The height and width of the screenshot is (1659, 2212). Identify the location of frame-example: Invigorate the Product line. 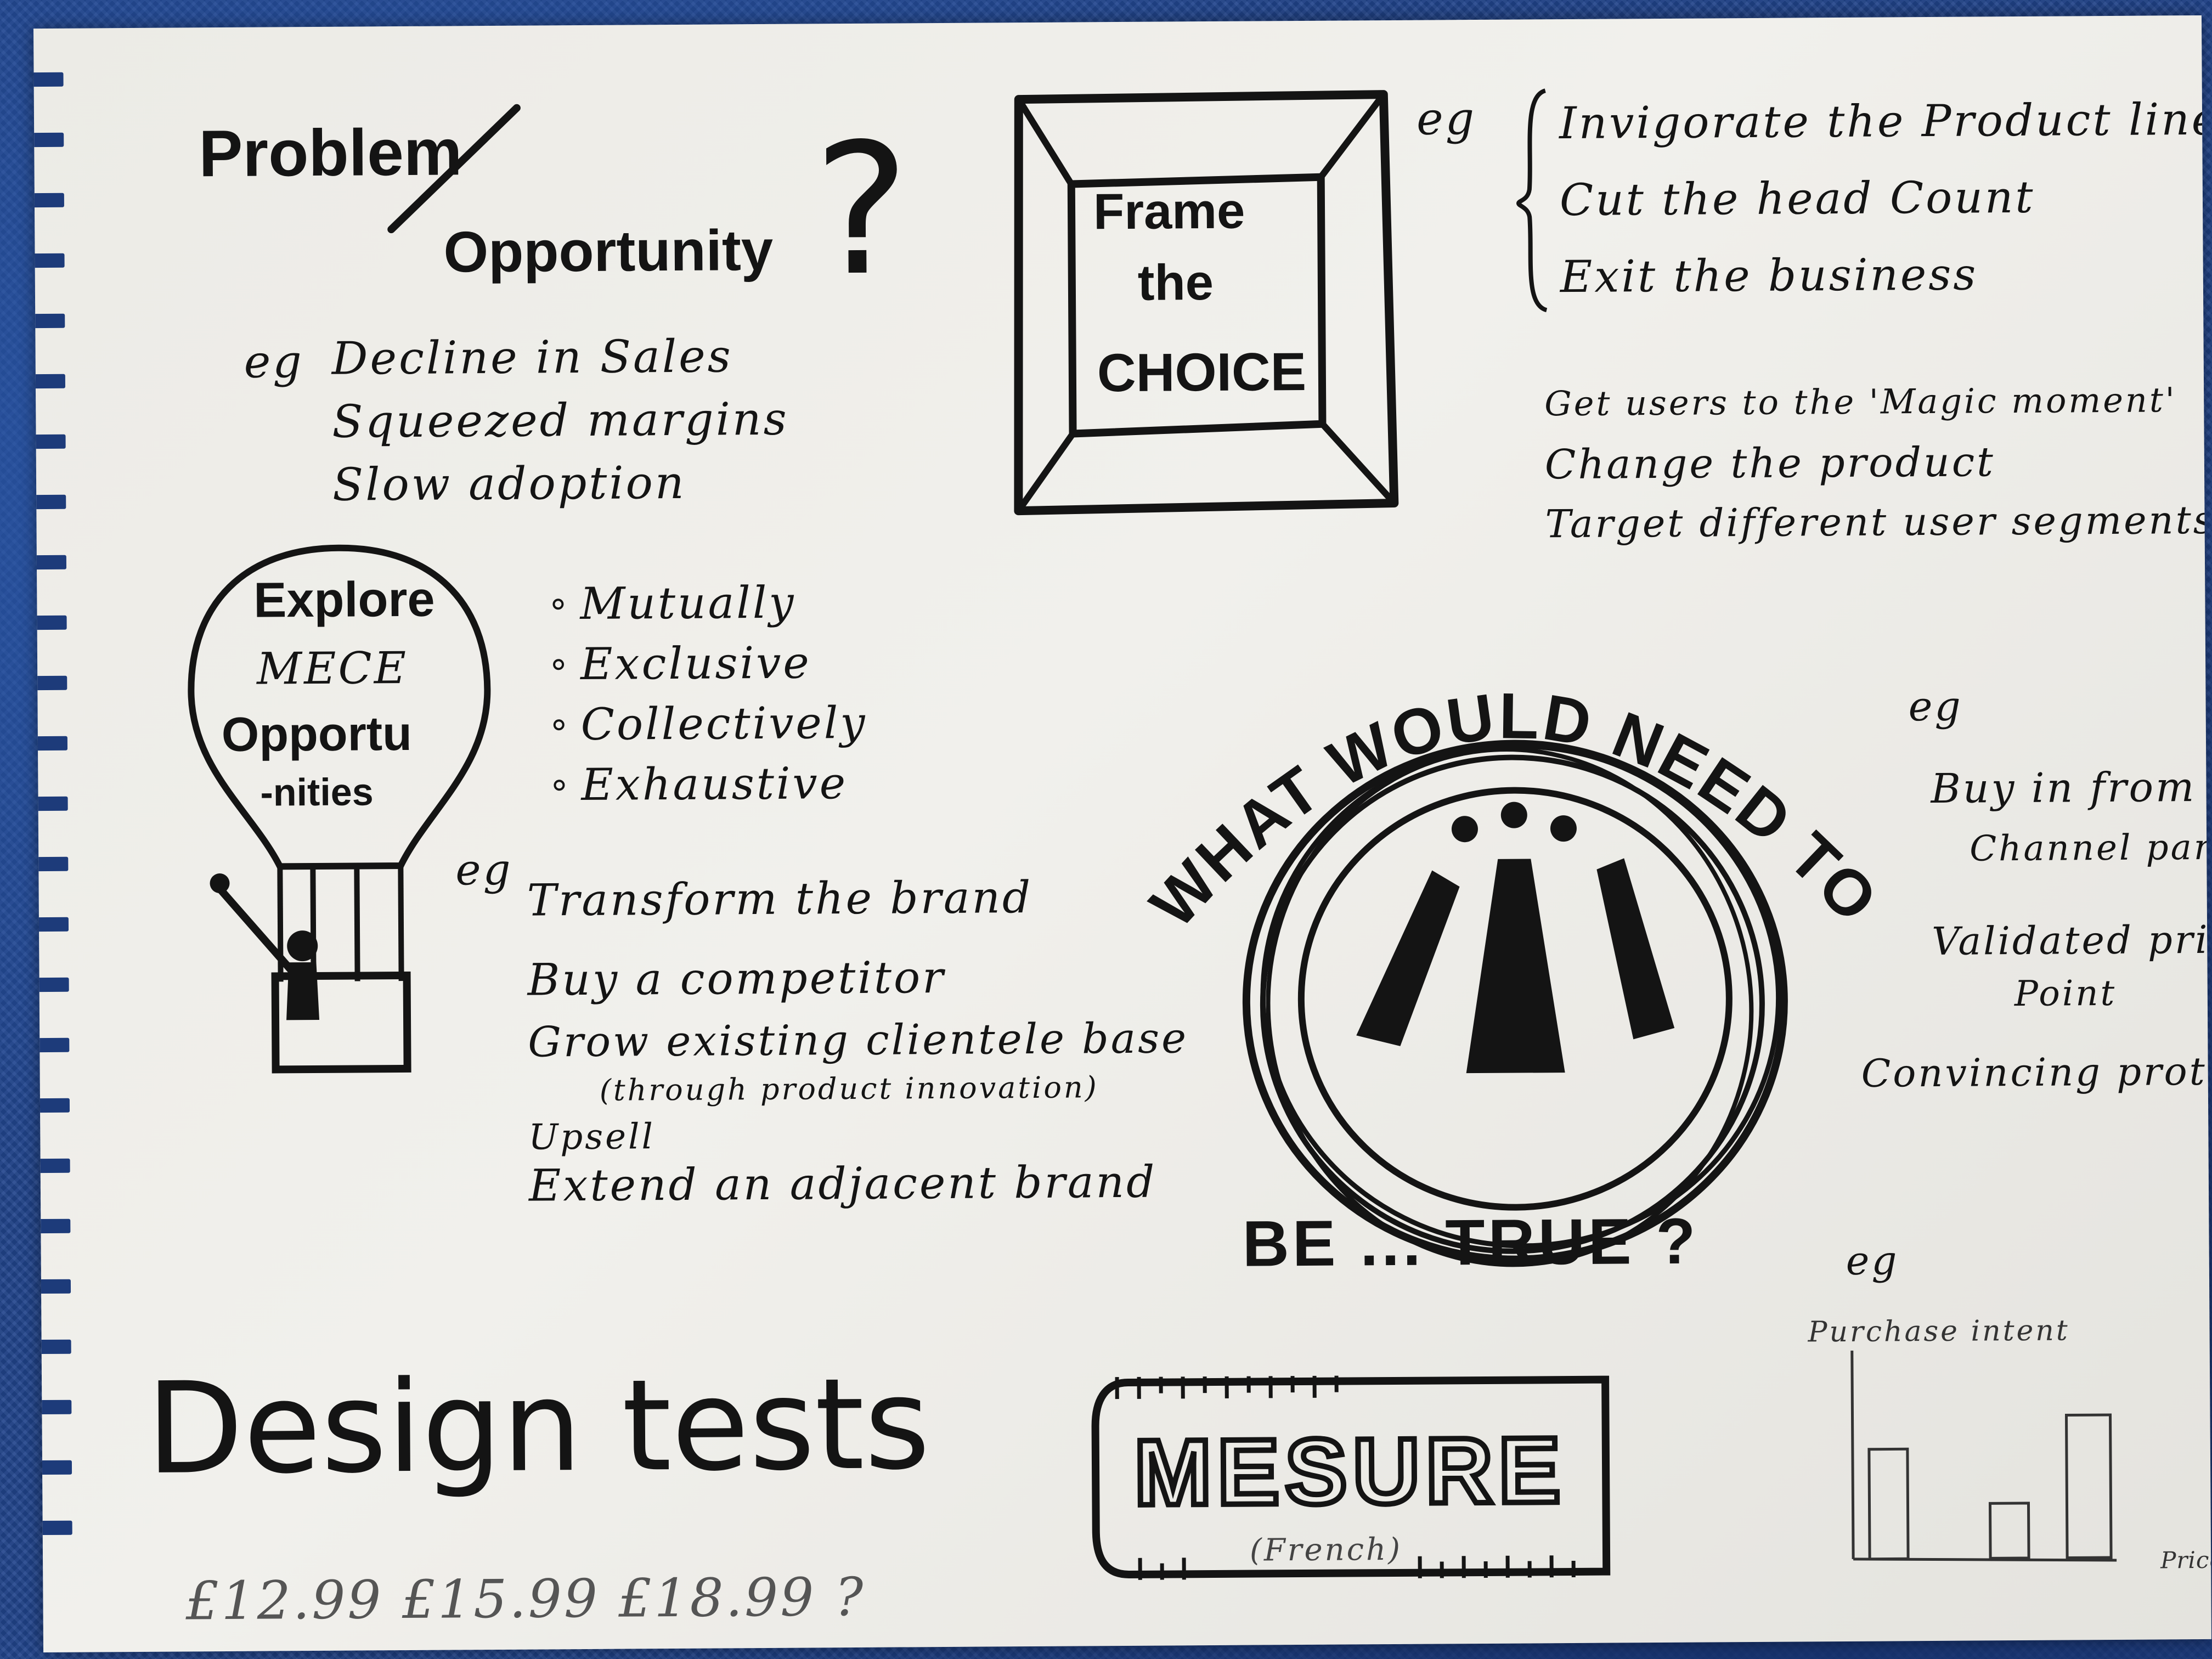
(1885, 121).